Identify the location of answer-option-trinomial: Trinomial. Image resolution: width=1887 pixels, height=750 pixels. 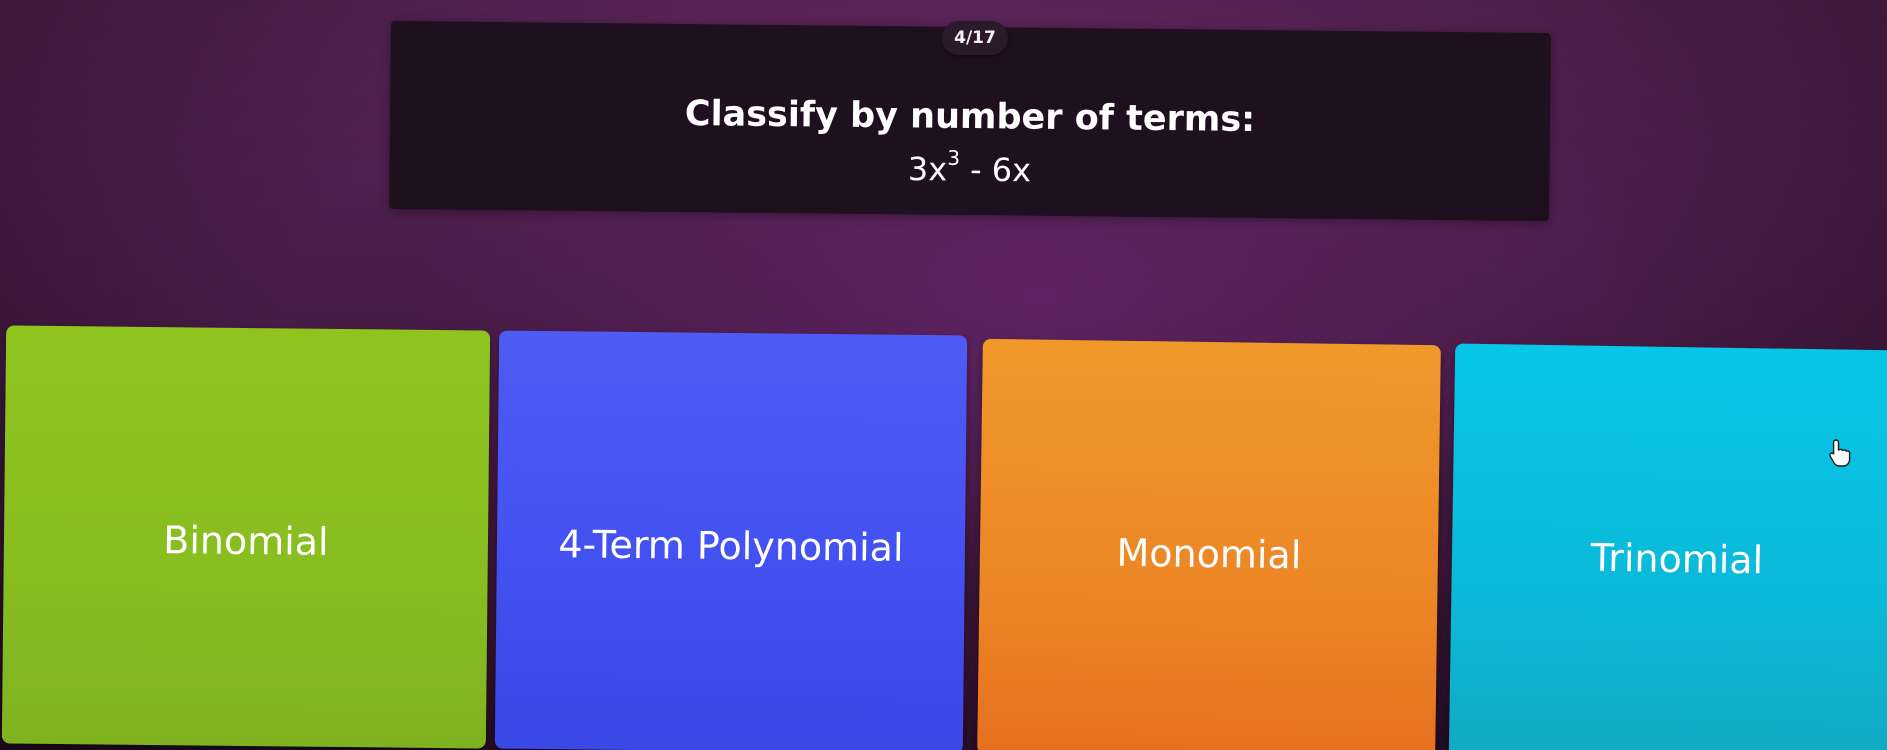
(1667, 546).